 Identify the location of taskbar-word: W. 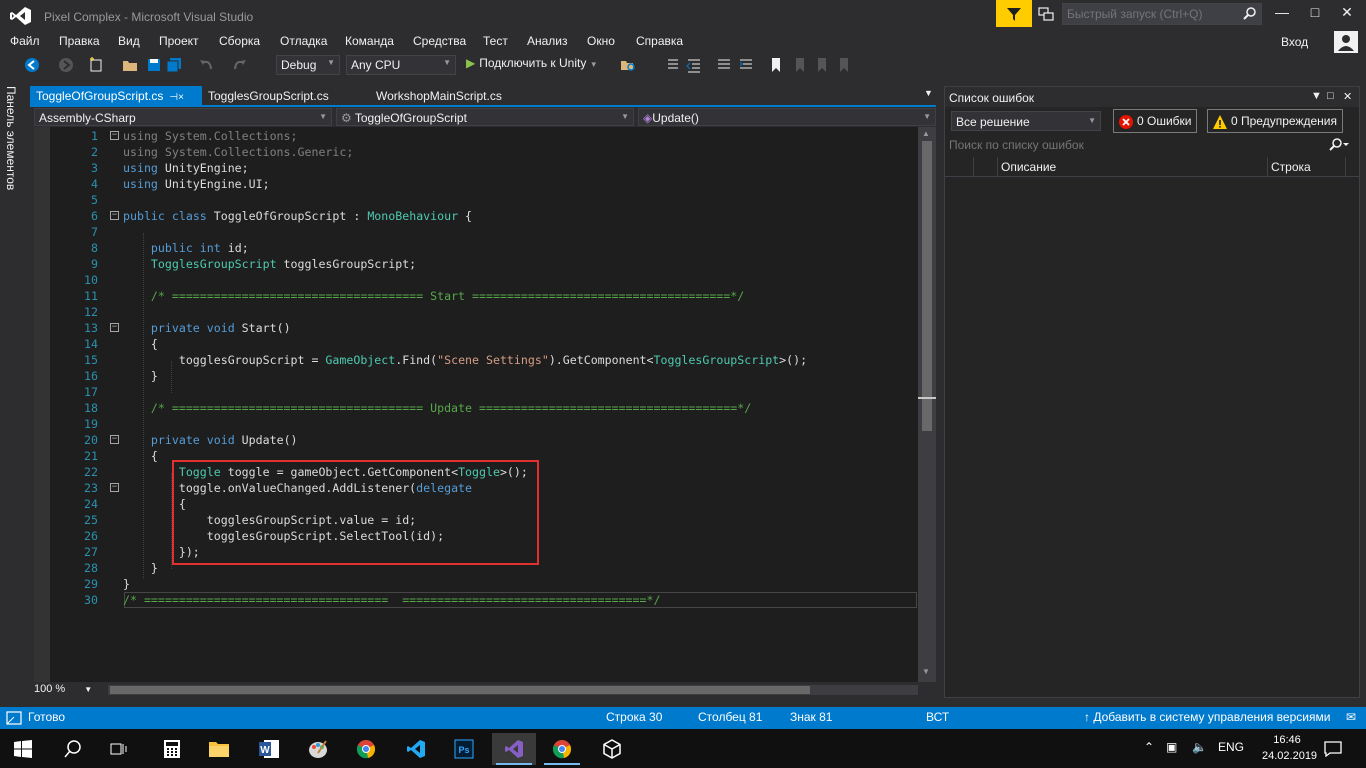
(268, 749).